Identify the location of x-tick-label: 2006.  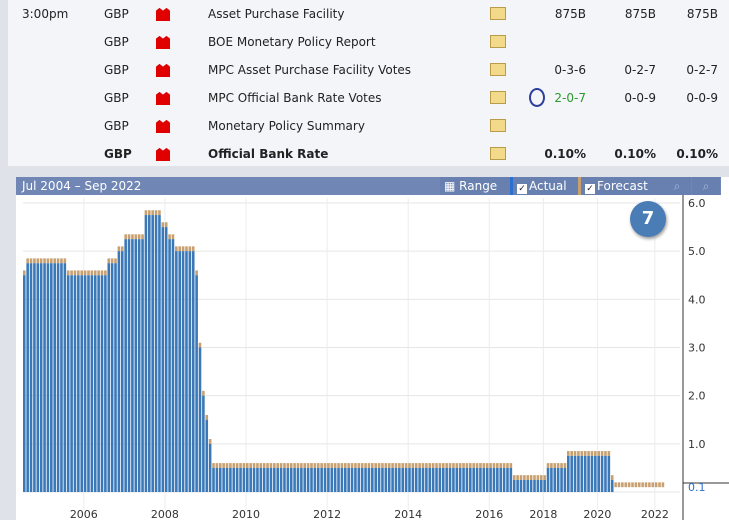
(84, 514).